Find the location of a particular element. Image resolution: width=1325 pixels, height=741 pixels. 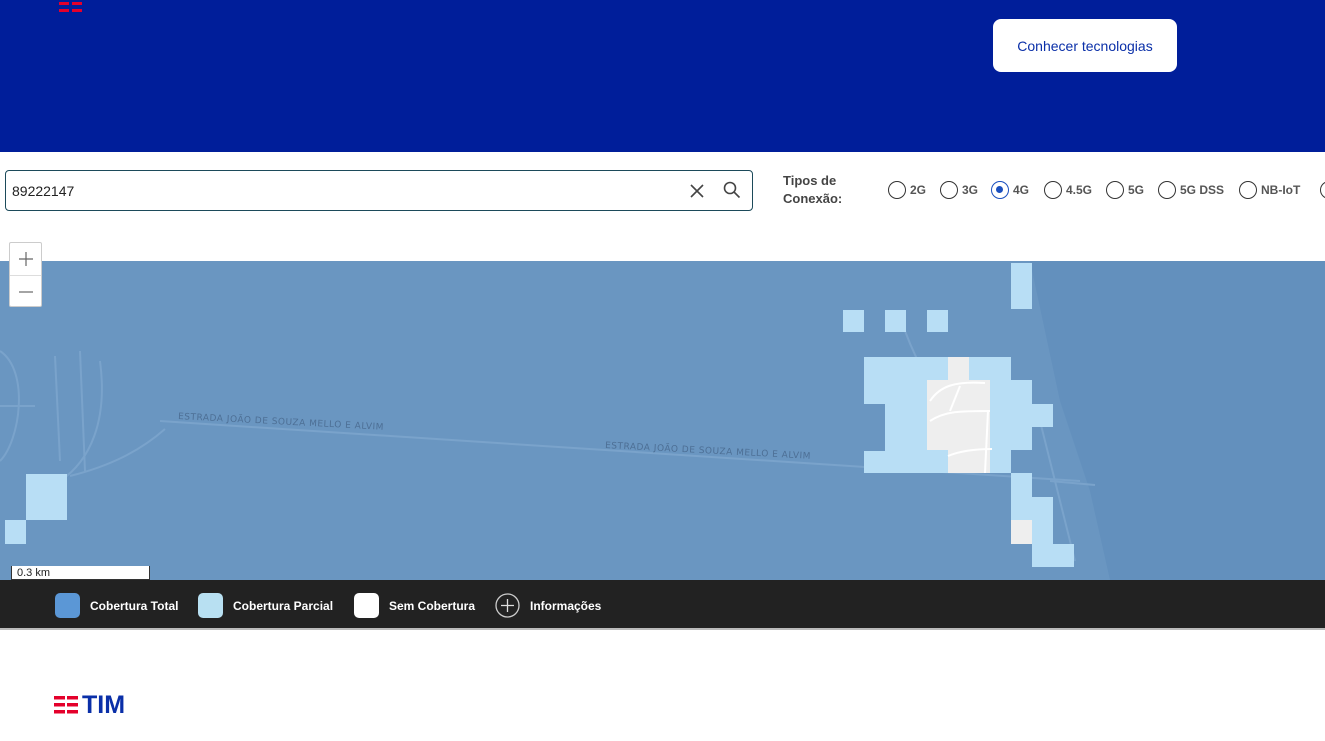

radio-4g-circle is located at coordinates (1000, 190).